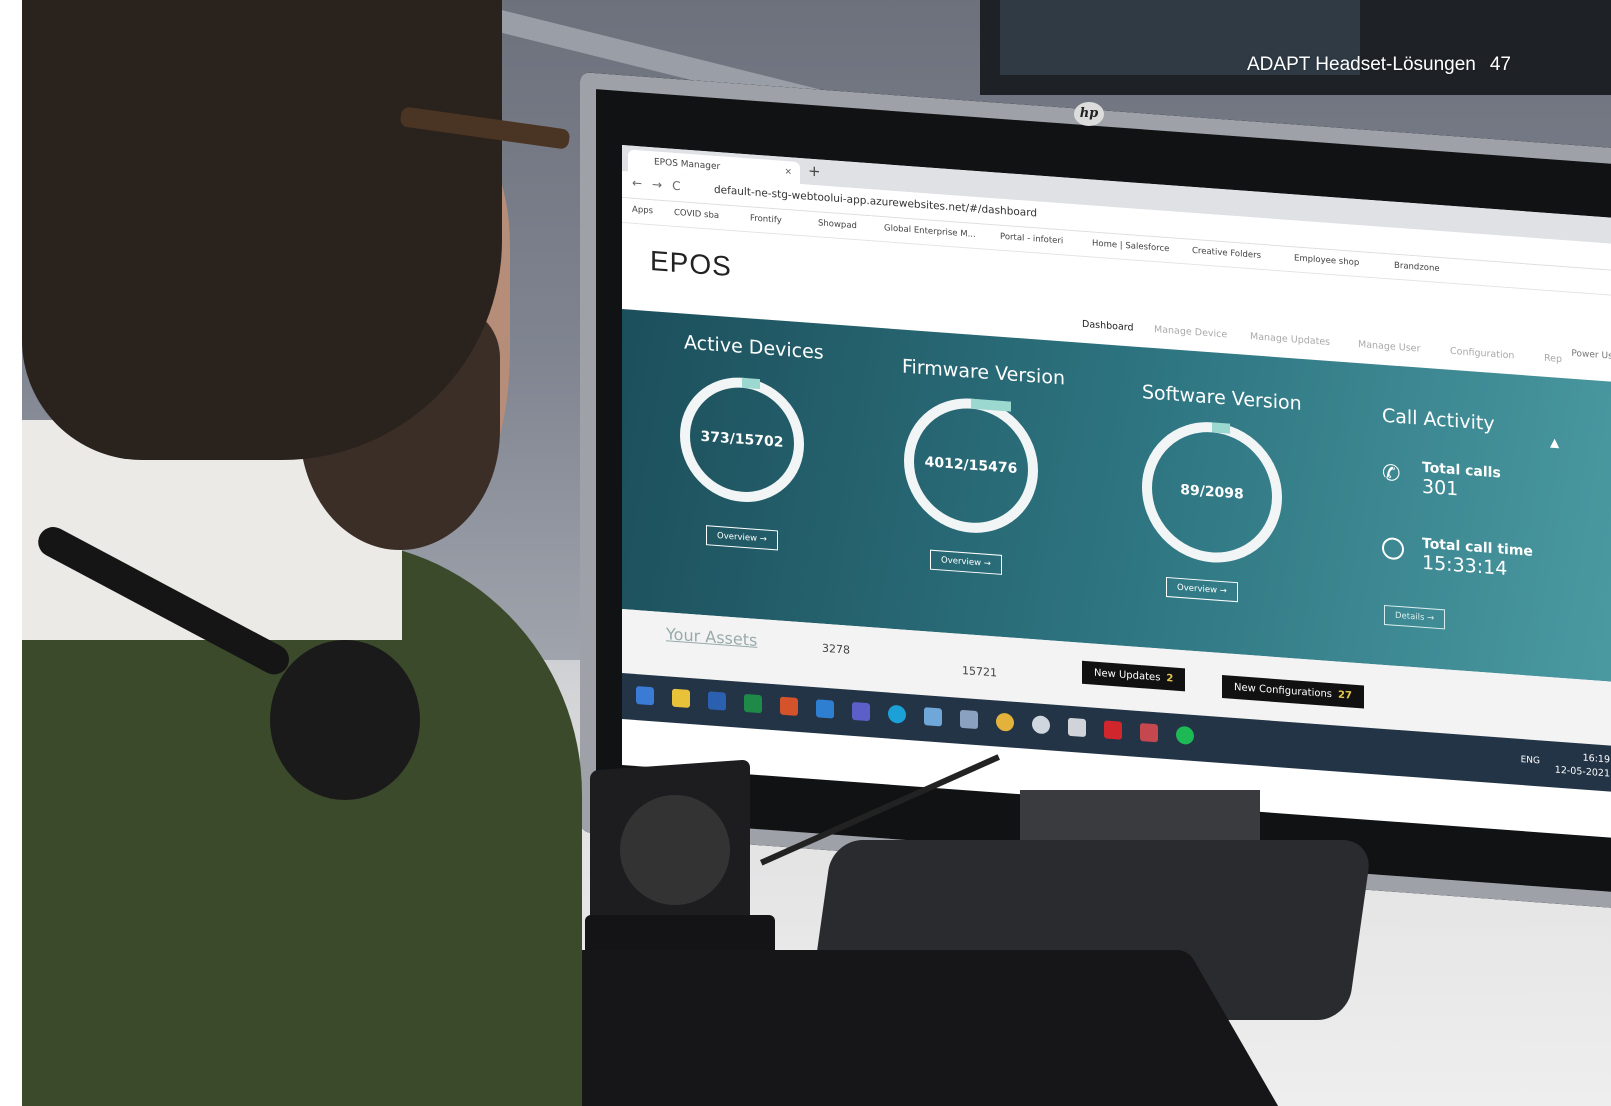 The image size is (1611, 1106). Describe the element at coordinates (1326, 260) in the screenshot. I see `bookmark: Employee shop` at that location.